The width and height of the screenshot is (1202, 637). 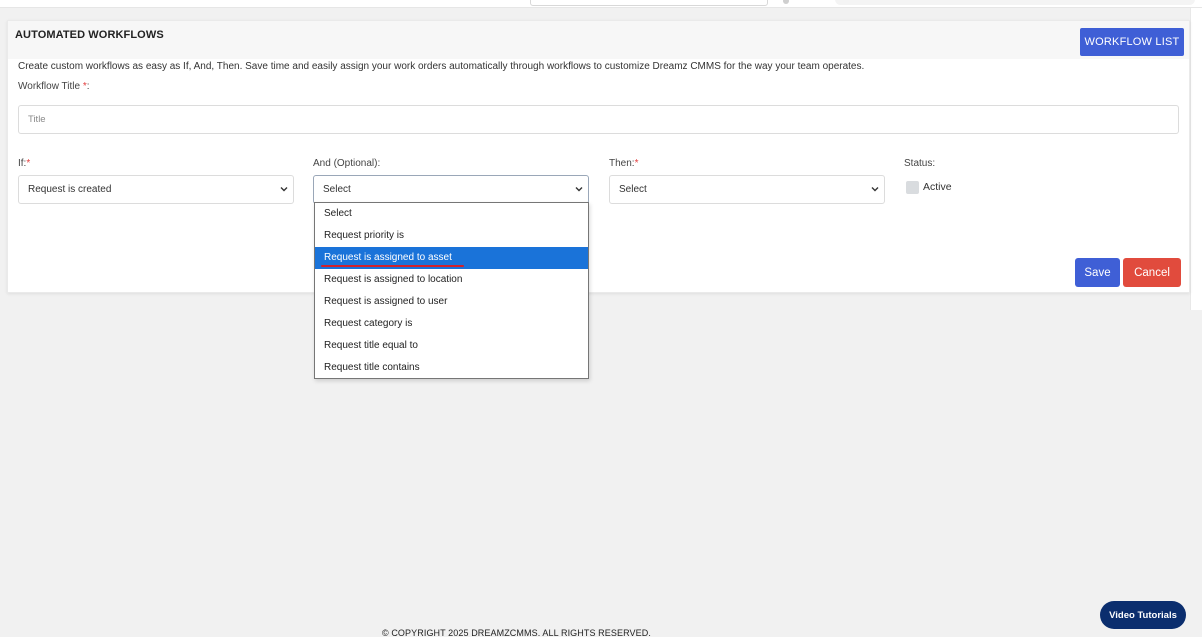 What do you see at coordinates (1196, 159) in the screenshot?
I see `scrollbar` at bounding box center [1196, 159].